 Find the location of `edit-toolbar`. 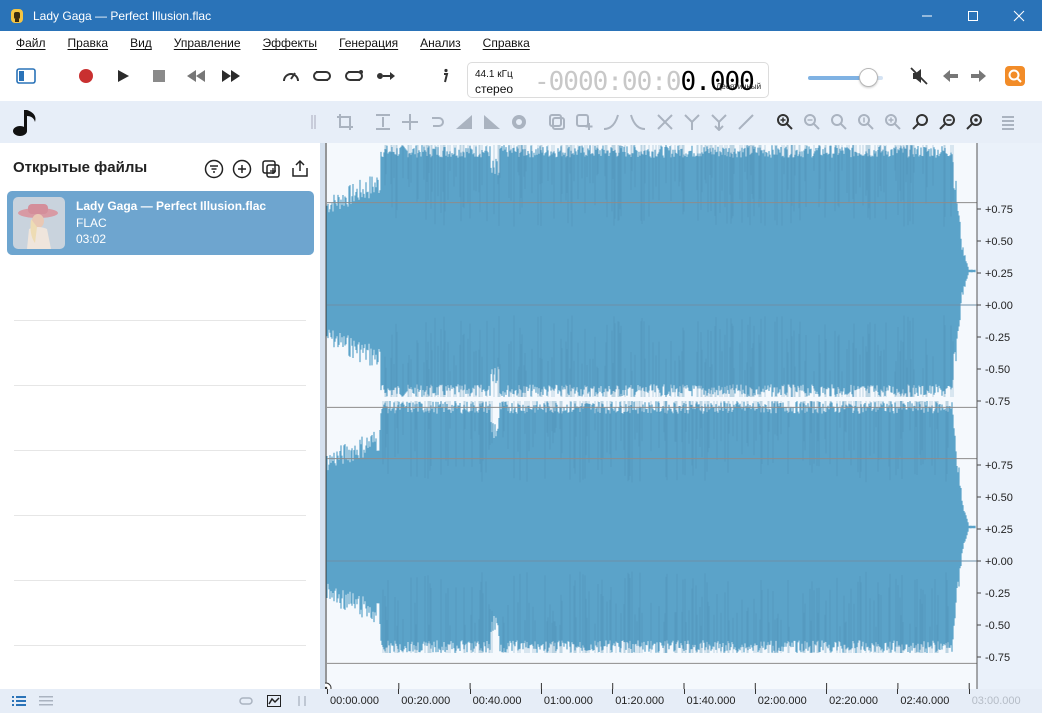

edit-toolbar is located at coordinates (676, 122).